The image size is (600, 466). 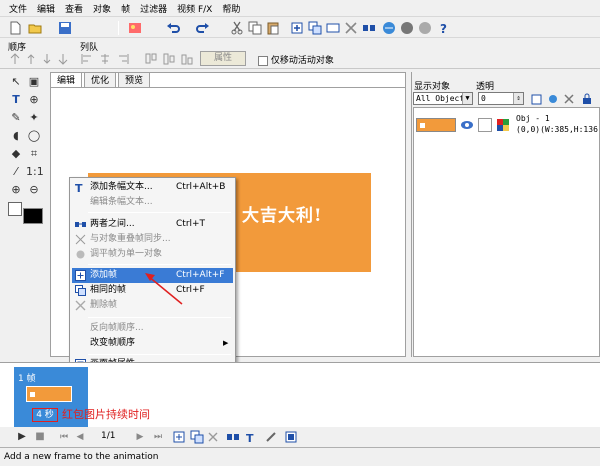 I want to click on menu-item-flatten: 调平帧为单一对象, so click(x=152, y=254).